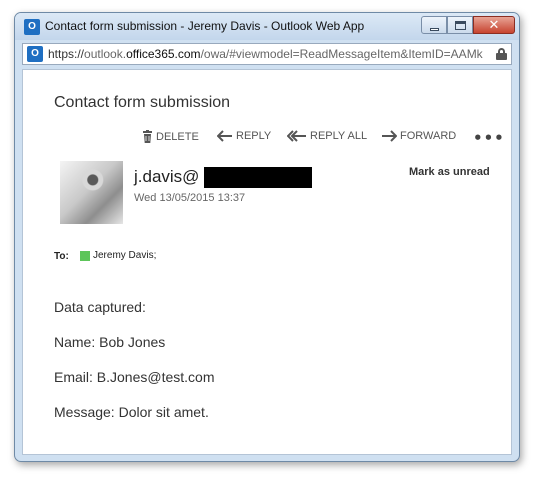  I want to click on trash-icon, so click(147, 136).